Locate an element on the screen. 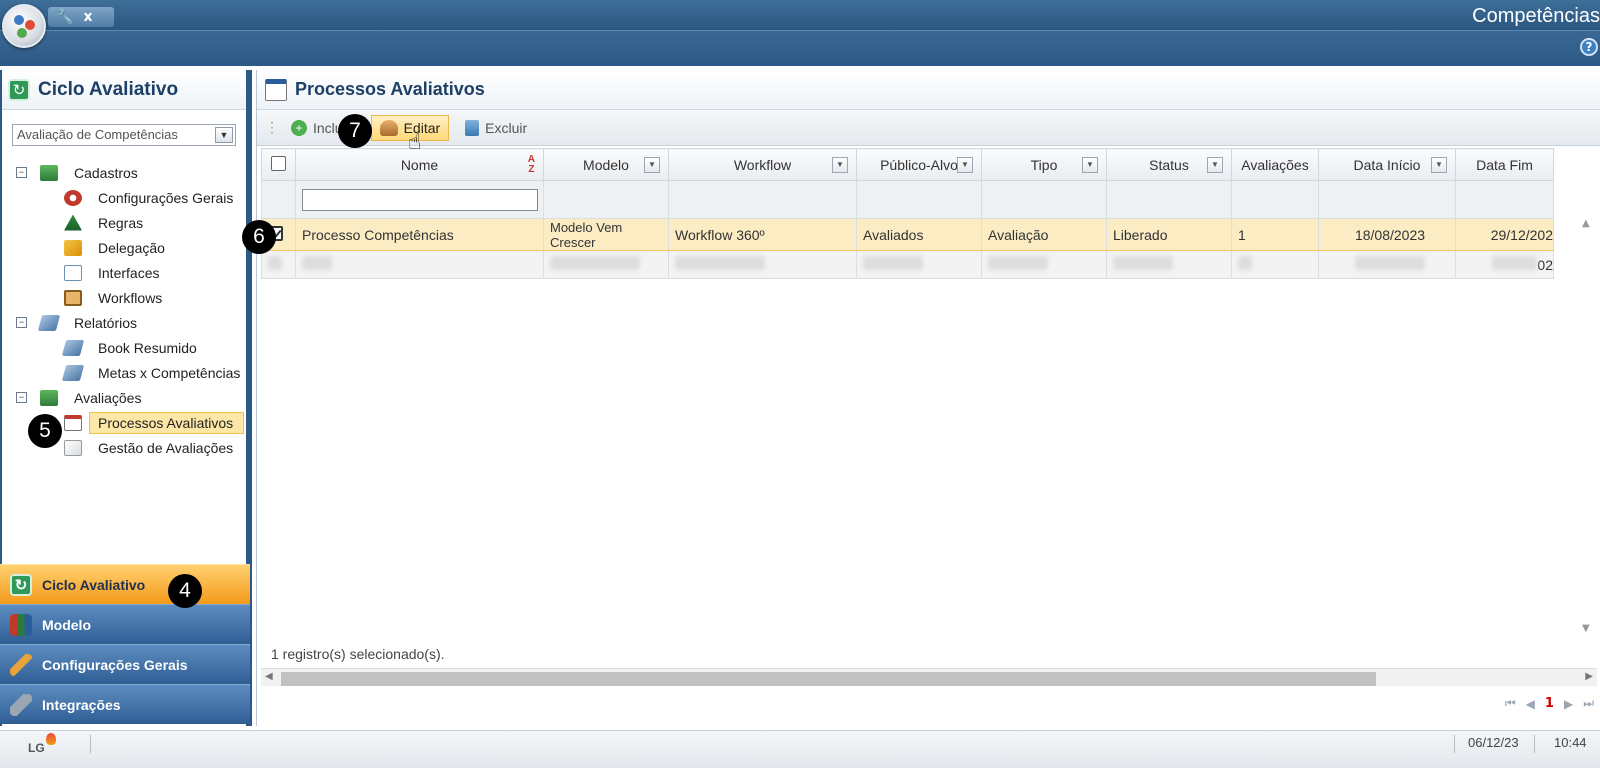 The height and width of the screenshot is (768, 1600). grid-toolbar: ⋮ + Inclu Editar Excluir is located at coordinates (928, 128).